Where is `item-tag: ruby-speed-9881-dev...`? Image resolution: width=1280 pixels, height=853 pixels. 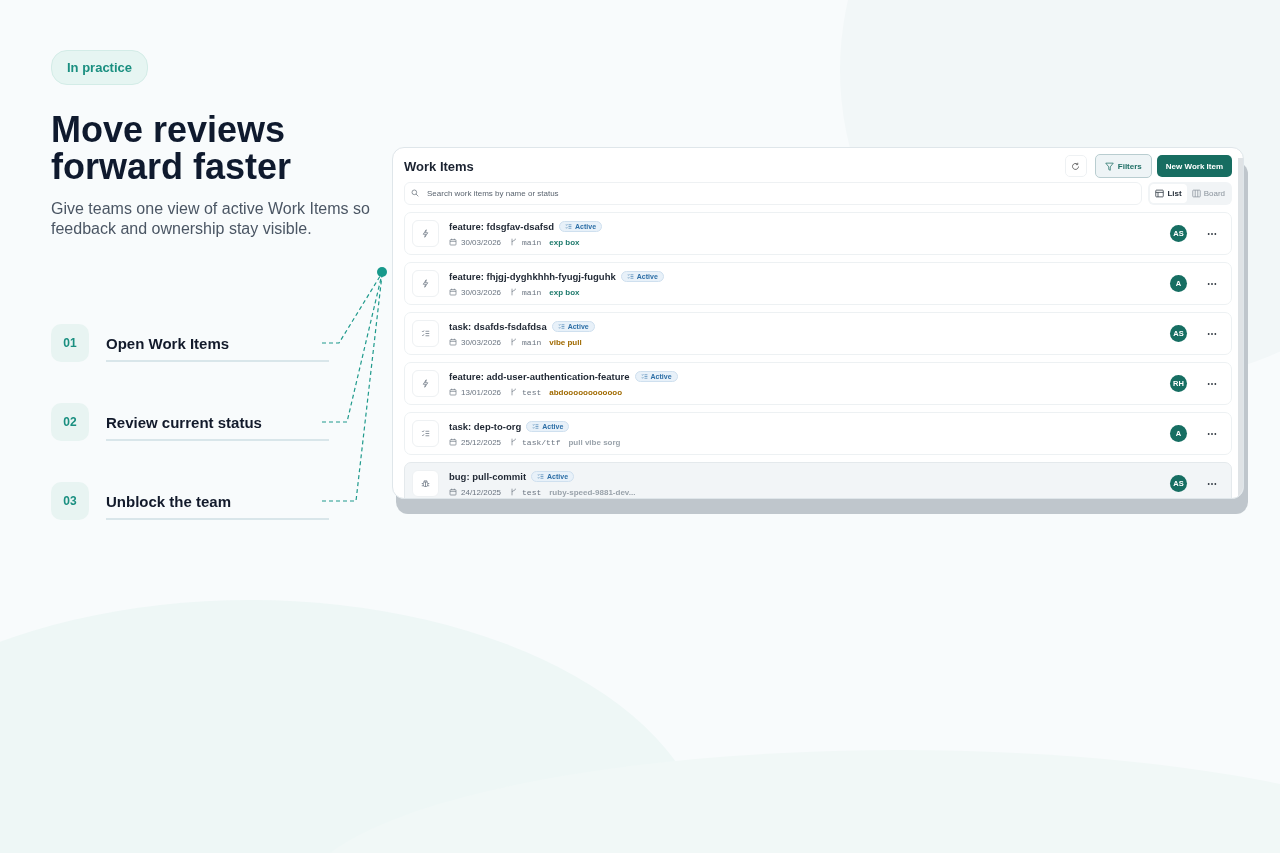 item-tag: ruby-speed-9881-dev... is located at coordinates (592, 492).